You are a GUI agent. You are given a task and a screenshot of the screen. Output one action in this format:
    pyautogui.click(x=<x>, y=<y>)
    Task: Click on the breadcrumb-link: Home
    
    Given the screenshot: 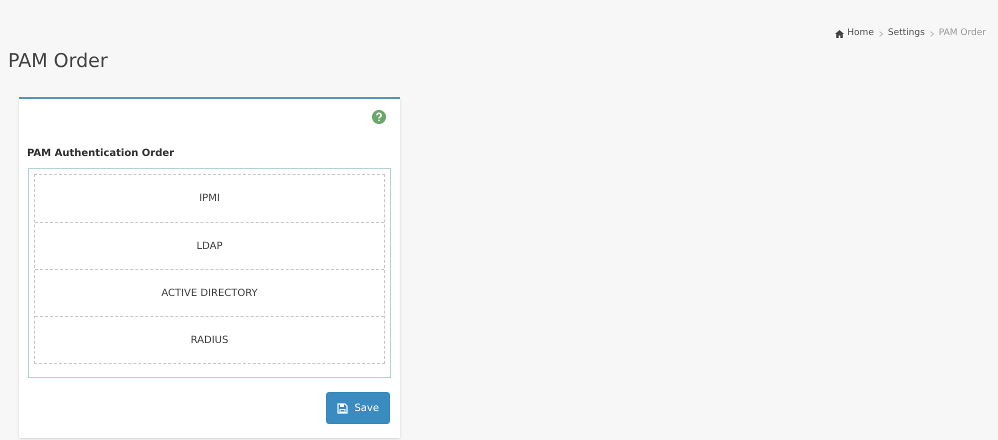 What is the action you would take?
    pyautogui.click(x=854, y=33)
    